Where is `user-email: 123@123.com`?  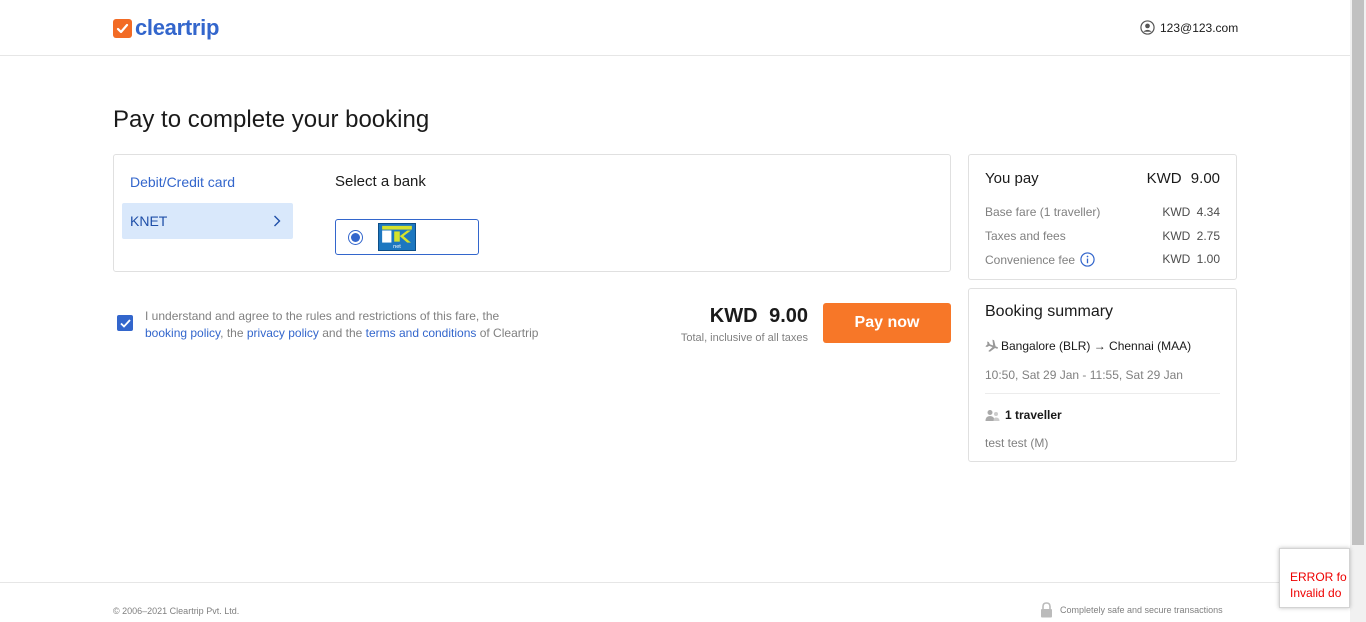
user-email: 123@123.com is located at coordinates (1199, 27).